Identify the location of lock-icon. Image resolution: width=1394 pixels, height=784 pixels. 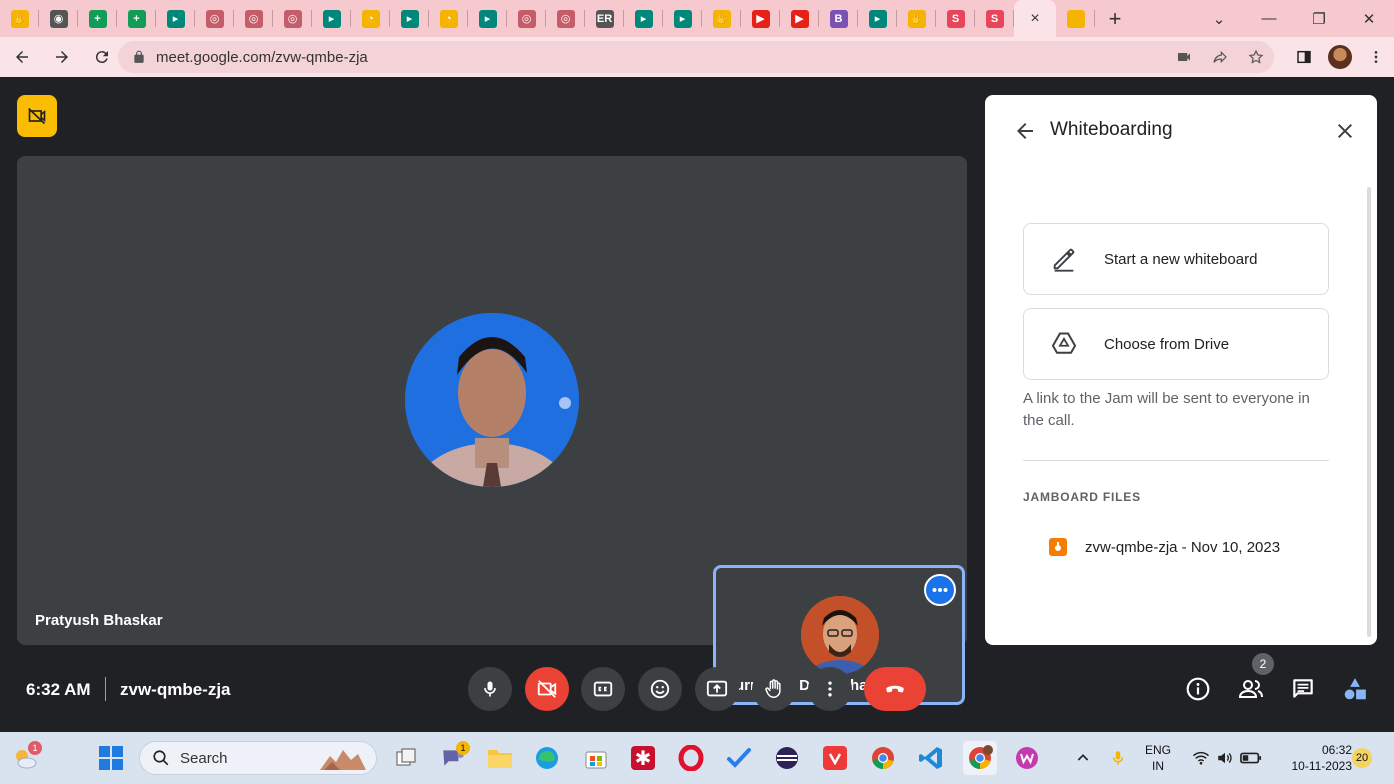
(139, 57).